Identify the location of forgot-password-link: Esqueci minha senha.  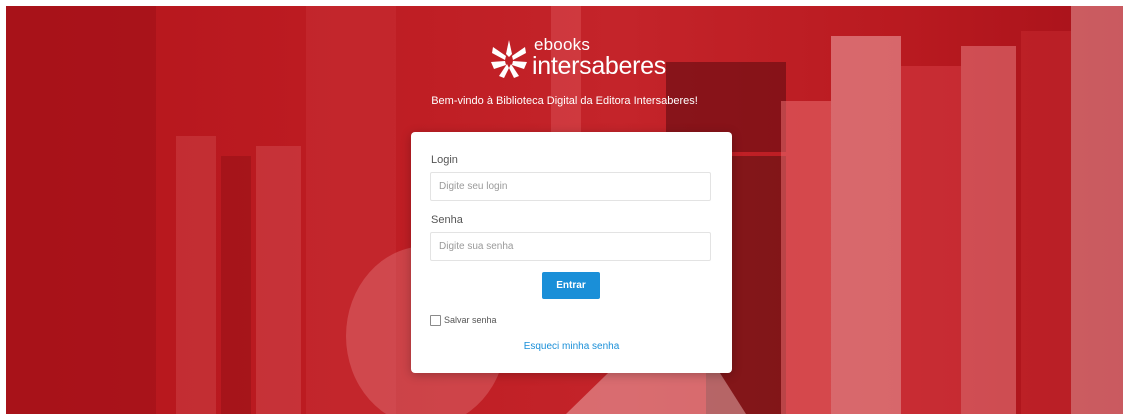
(571, 347).